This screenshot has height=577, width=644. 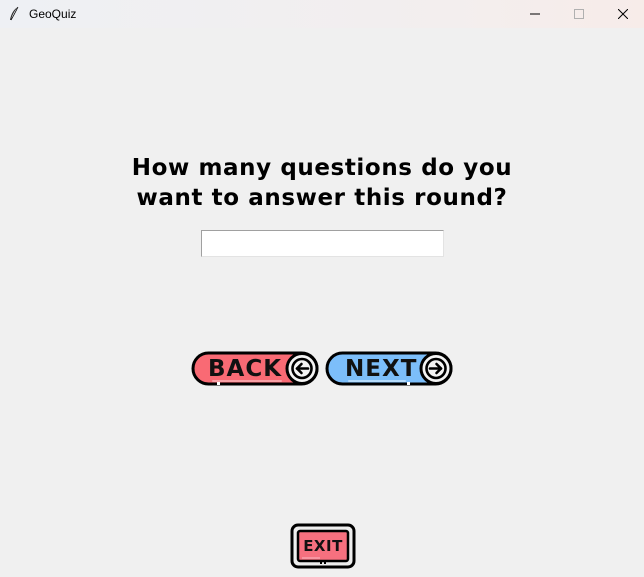 I want to click on close-button, so click(x=622, y=14).